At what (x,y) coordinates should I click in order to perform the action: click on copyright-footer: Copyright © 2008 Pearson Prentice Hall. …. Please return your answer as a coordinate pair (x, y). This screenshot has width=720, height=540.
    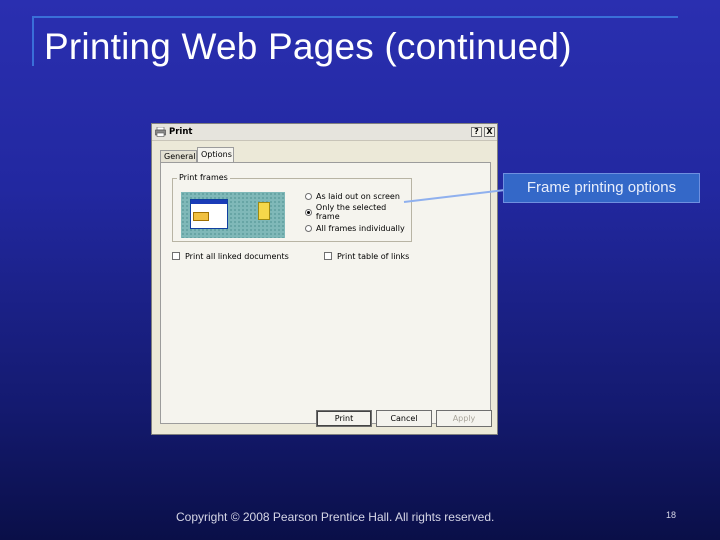
    Looking at the image, I should click on (335, 517).